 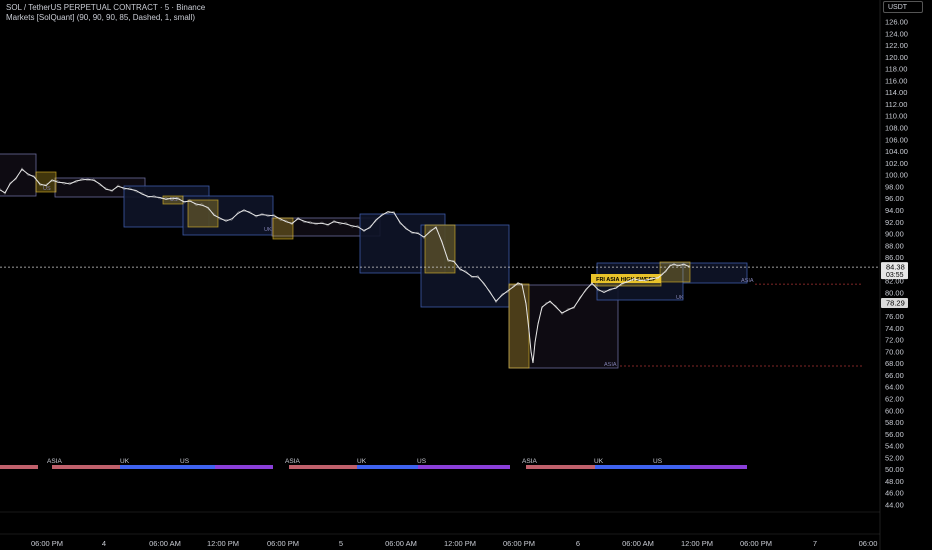 I want to click on y-tick-label: 124.00, so click(x=896, y=33).